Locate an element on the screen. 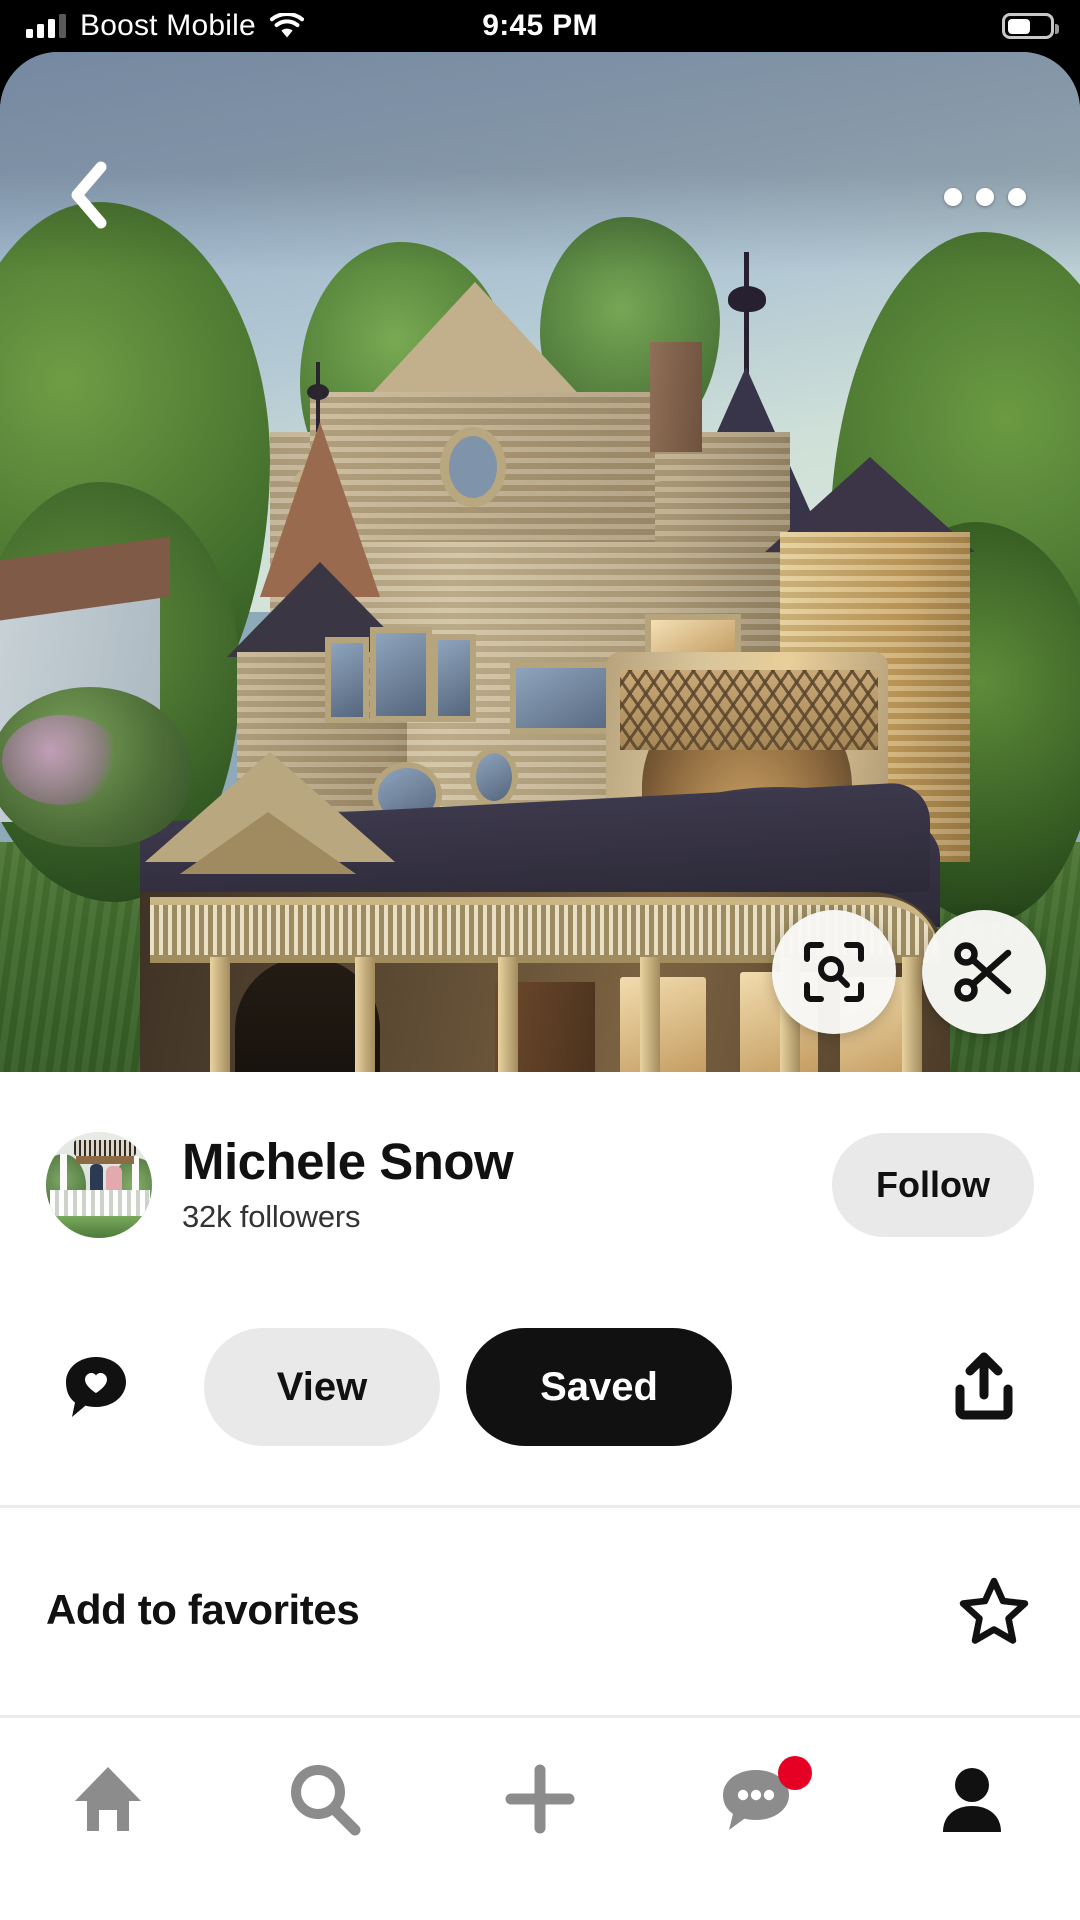  share-upload-icon is located at coordinates (984, 1386).